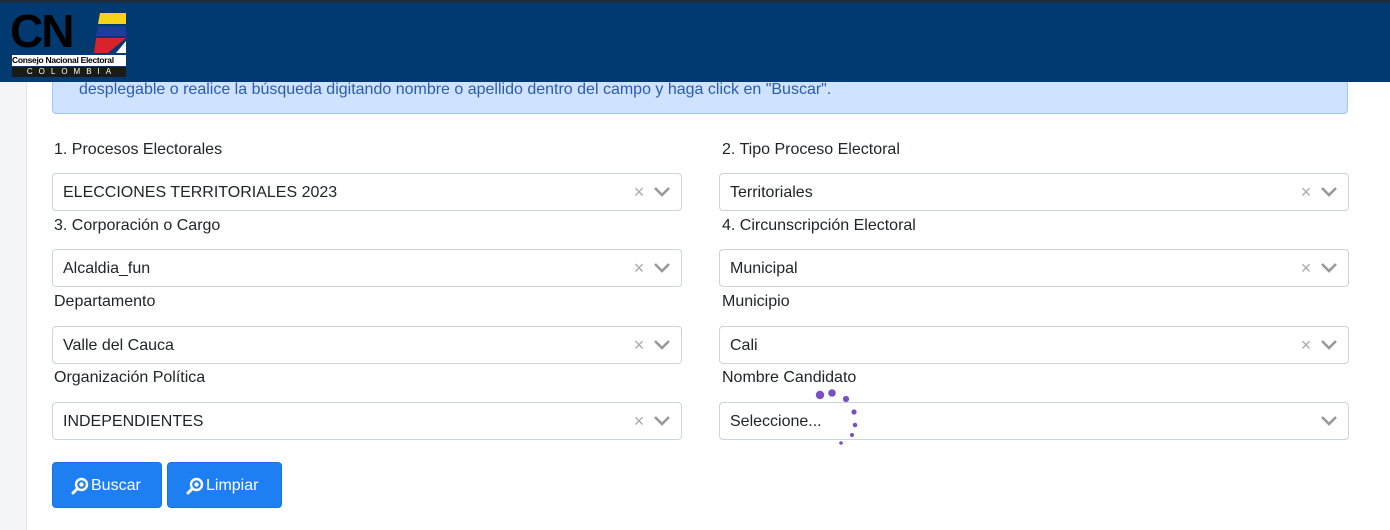 The height and width of the screenshot is (530, 1390). What do you see at coordinates (367, 192) in the screenshot?
I see `procesos-select: ELECCIONES TERRITORIALES 2023 ×` at bounding box center [367, 192].